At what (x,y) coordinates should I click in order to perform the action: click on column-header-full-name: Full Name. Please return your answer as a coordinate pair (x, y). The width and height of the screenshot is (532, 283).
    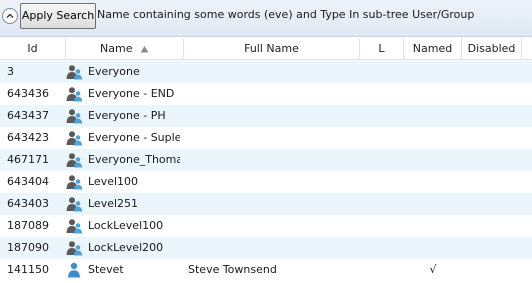
    Looking at the image, I should click on (272, 49).